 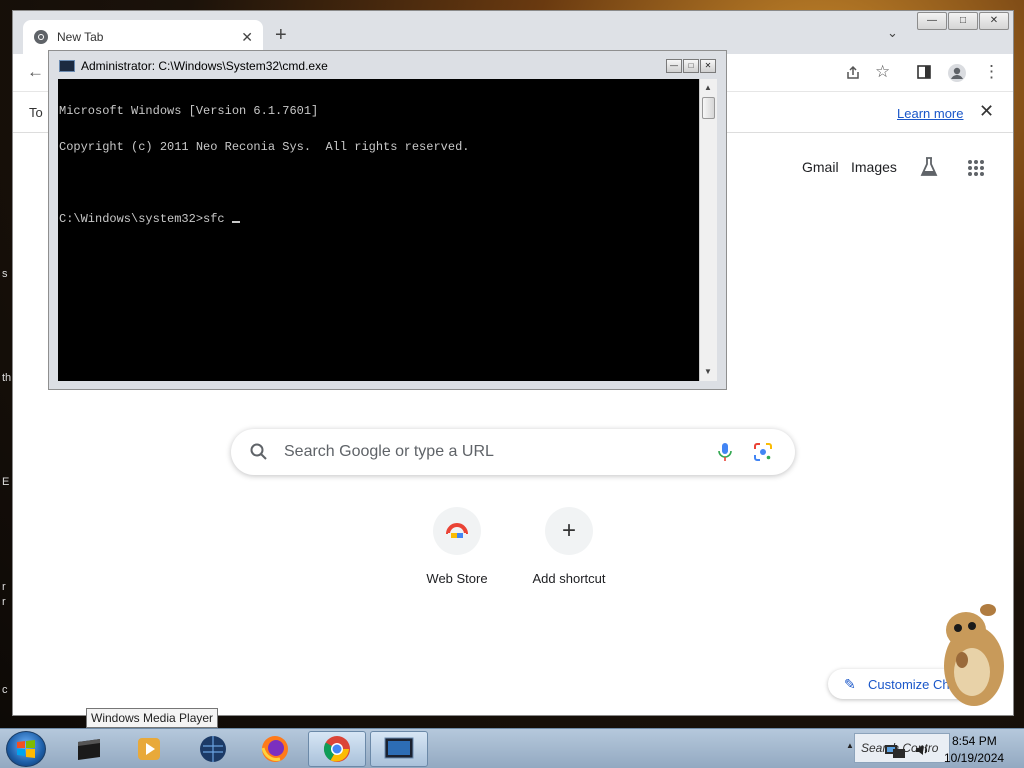 I want to click on app-black-icon, so click(x=89, y=749).